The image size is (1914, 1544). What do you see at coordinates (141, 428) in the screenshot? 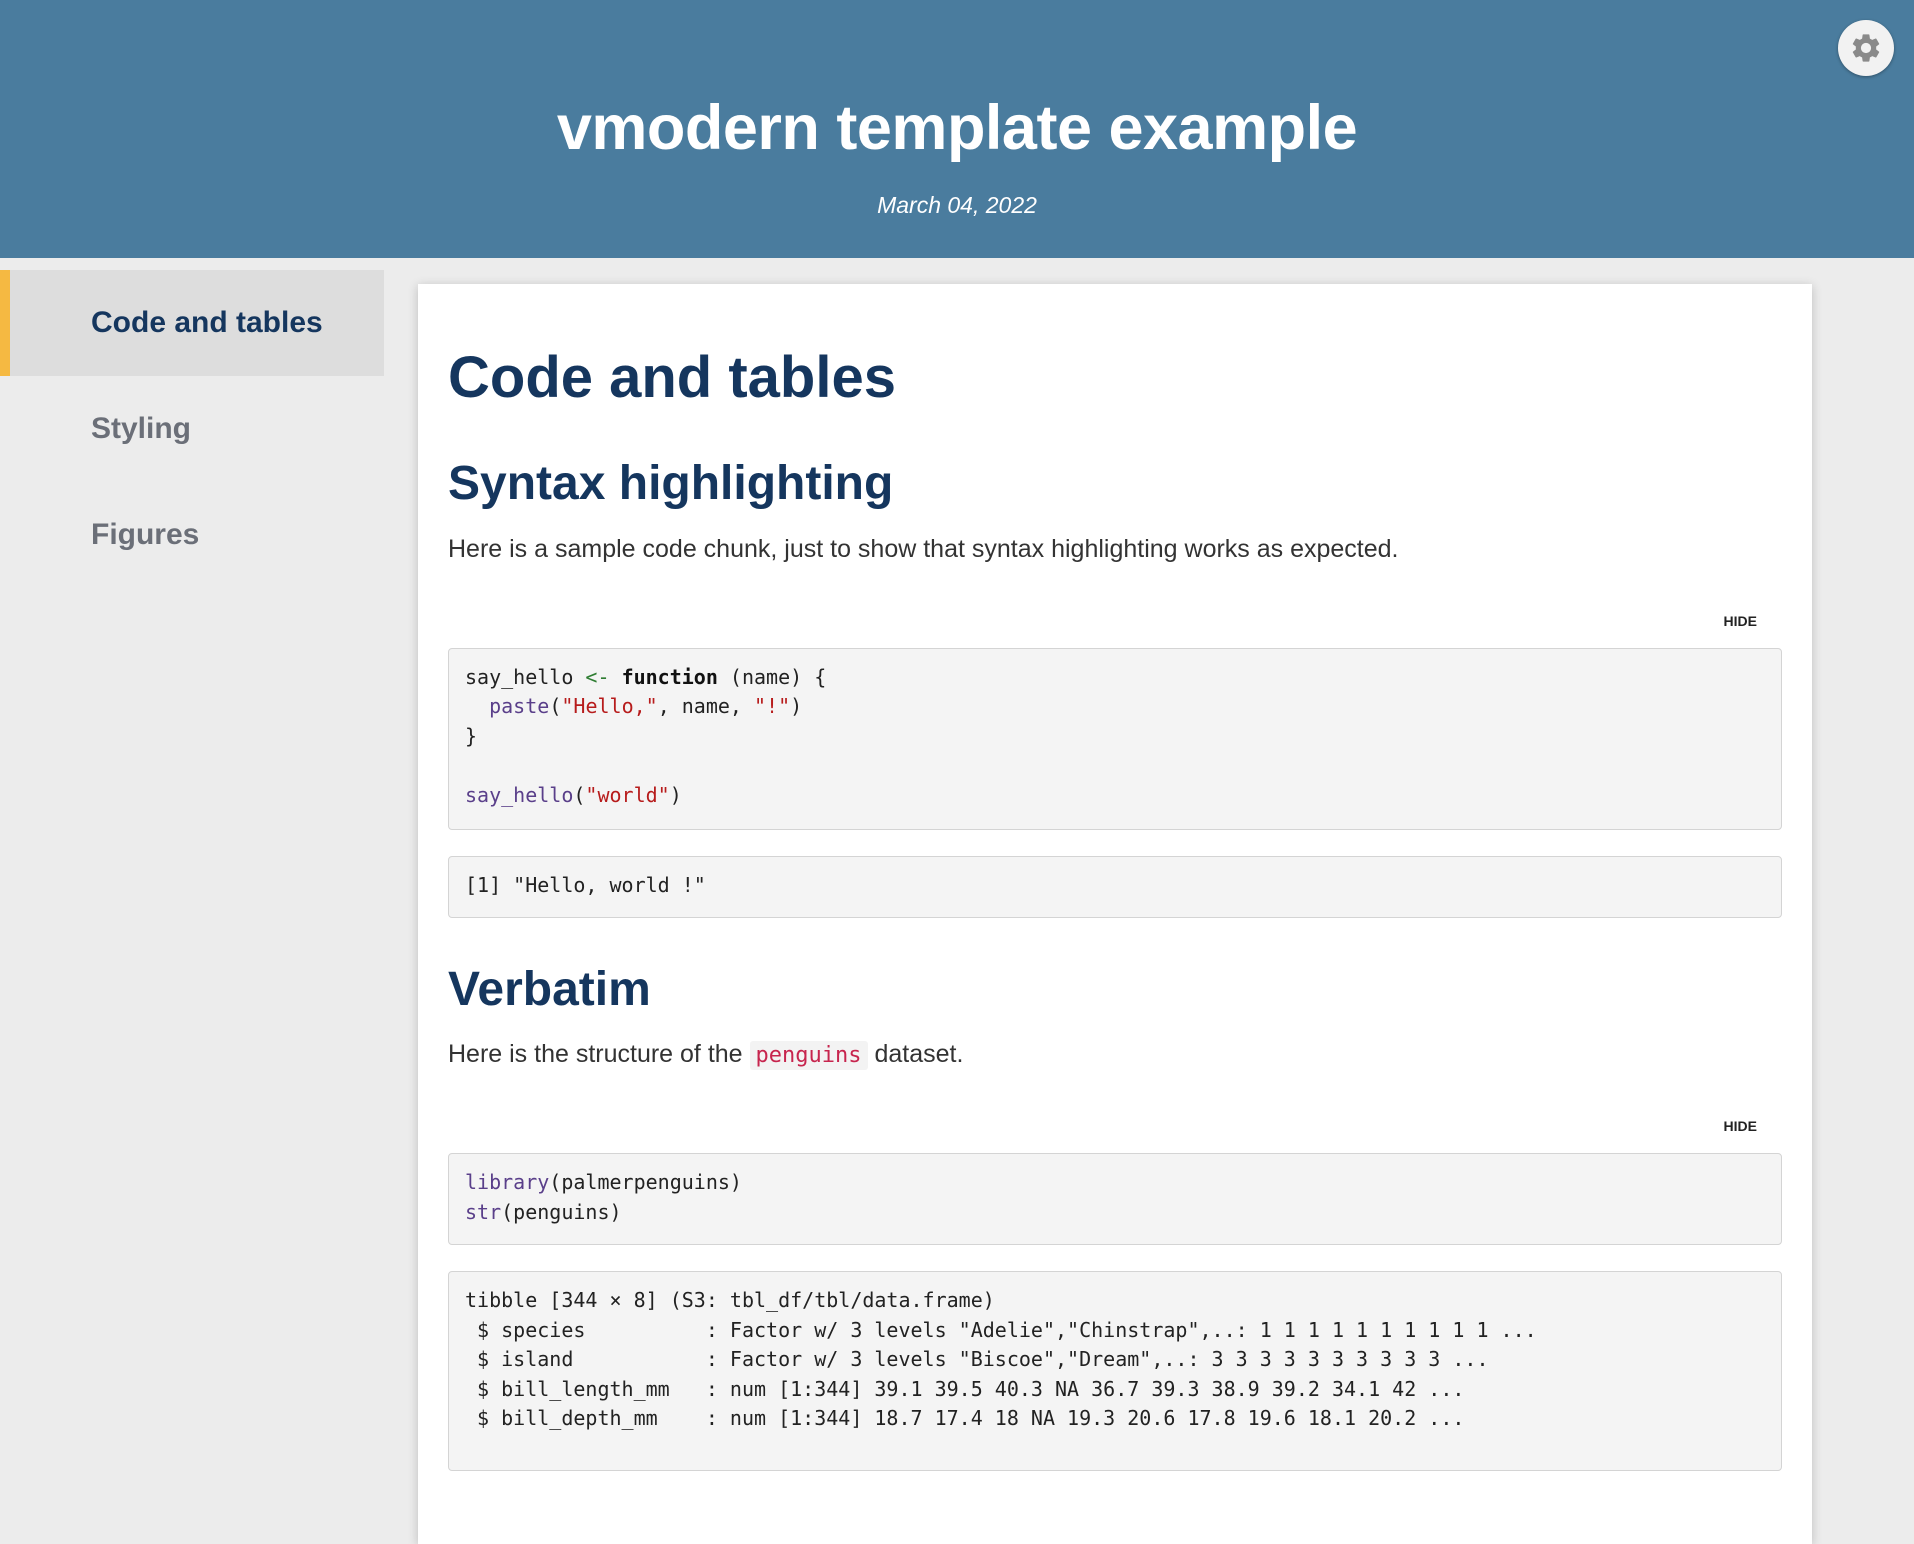
I see `sidebar-item-label: Styling` at bounding box center [141, 428].